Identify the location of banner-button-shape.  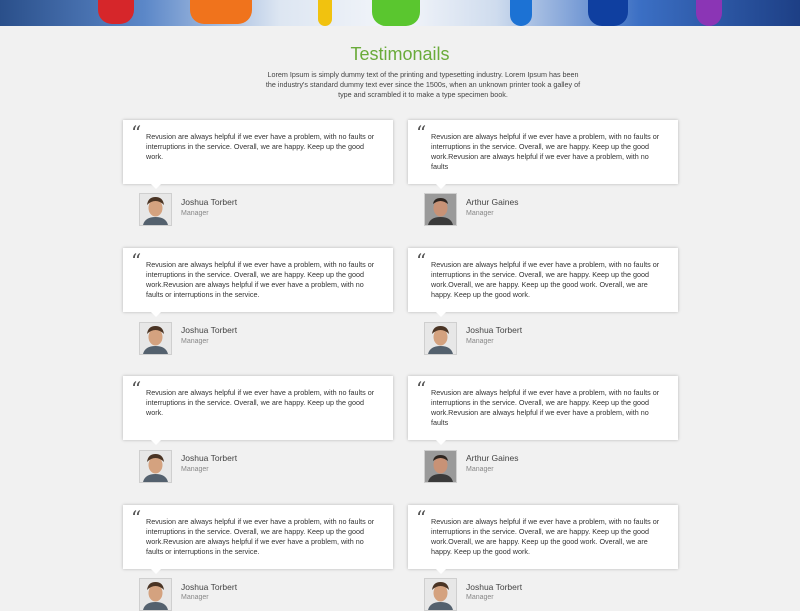
(396, 13).